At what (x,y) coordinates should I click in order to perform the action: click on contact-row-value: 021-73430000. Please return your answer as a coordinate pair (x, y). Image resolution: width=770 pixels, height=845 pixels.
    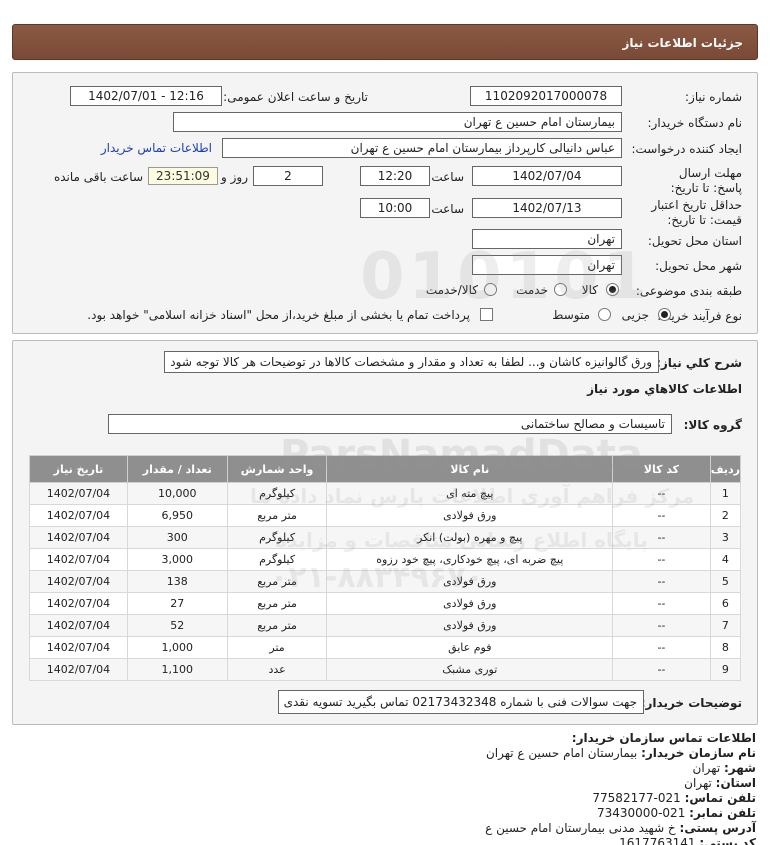
    Looking at the image, I should click on (641, 813).